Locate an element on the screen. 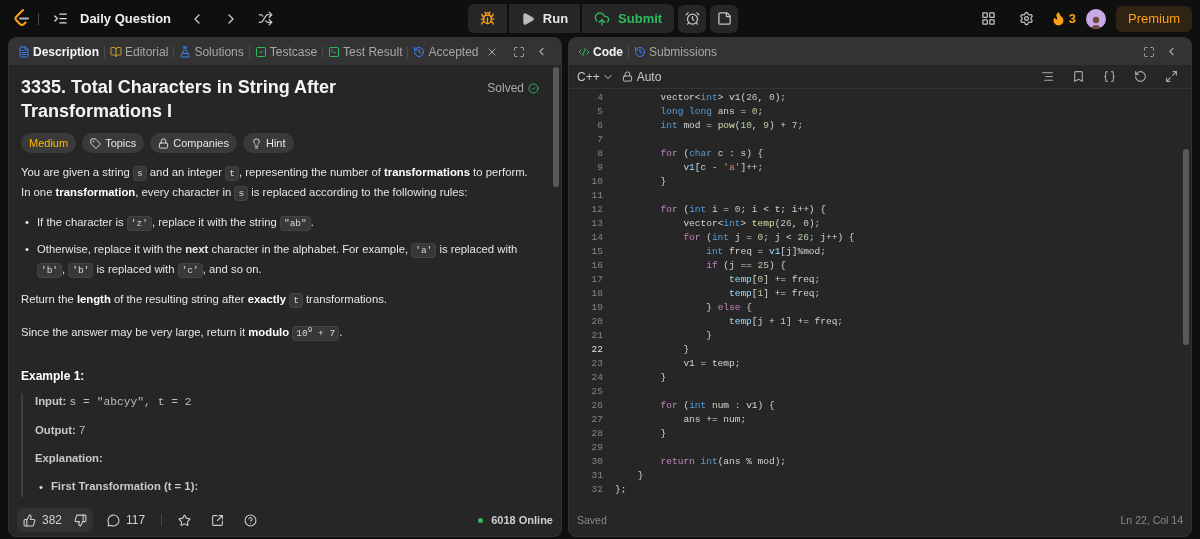 The image size is (1200, 539). submit-button: Submit is located at coordinates (628, 18).